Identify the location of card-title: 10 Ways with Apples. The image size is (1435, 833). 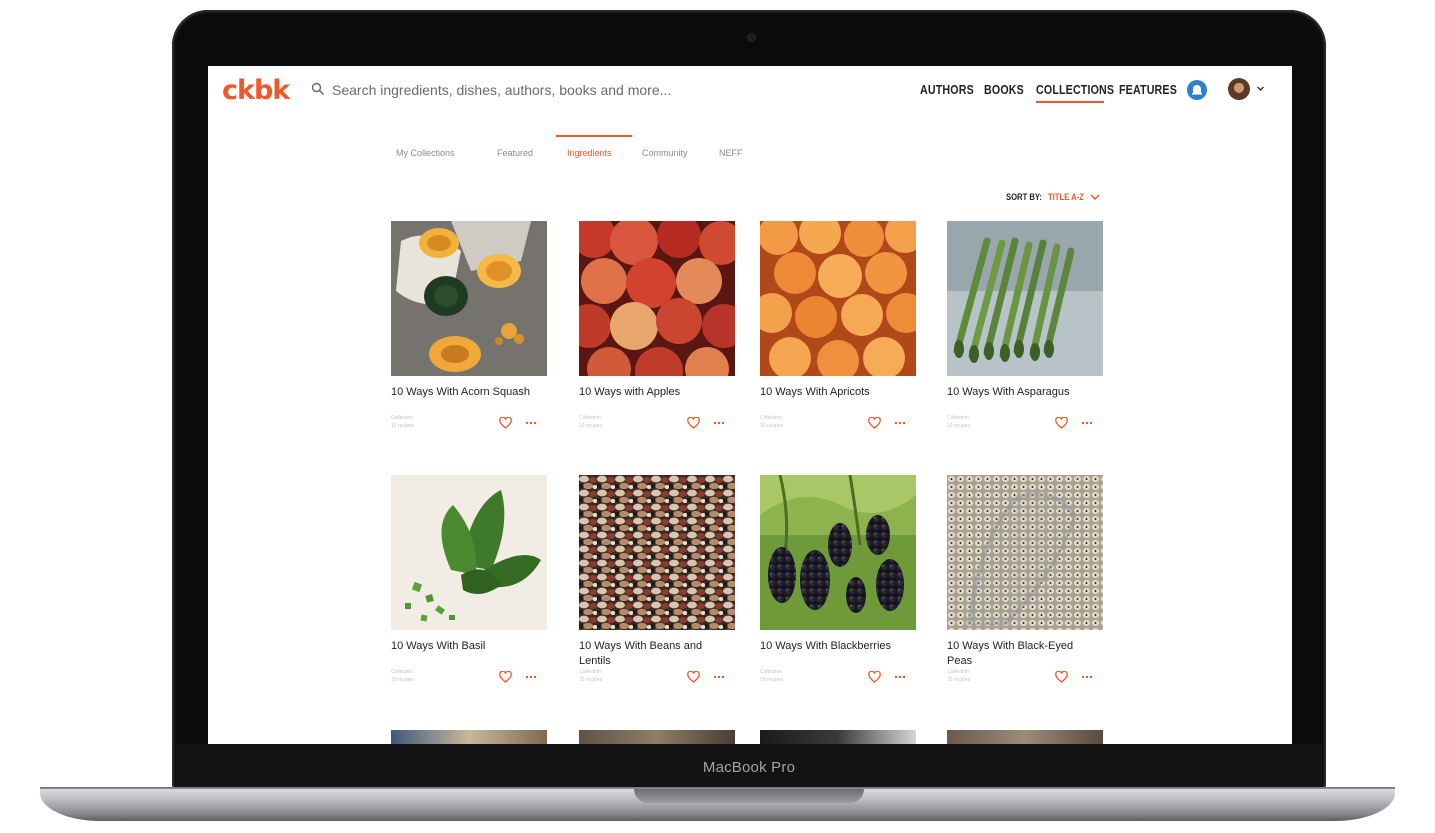
(654, 400).